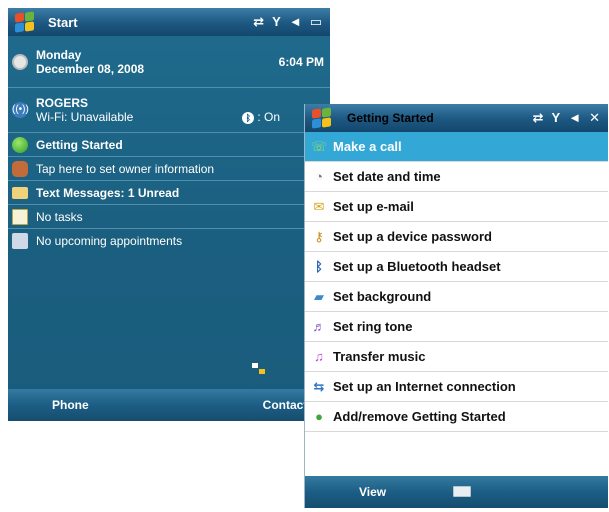  What do you see at coordinates (372, 492) in the screenshot?
I see `view-softkey: View` at bounding box center [372, 492].